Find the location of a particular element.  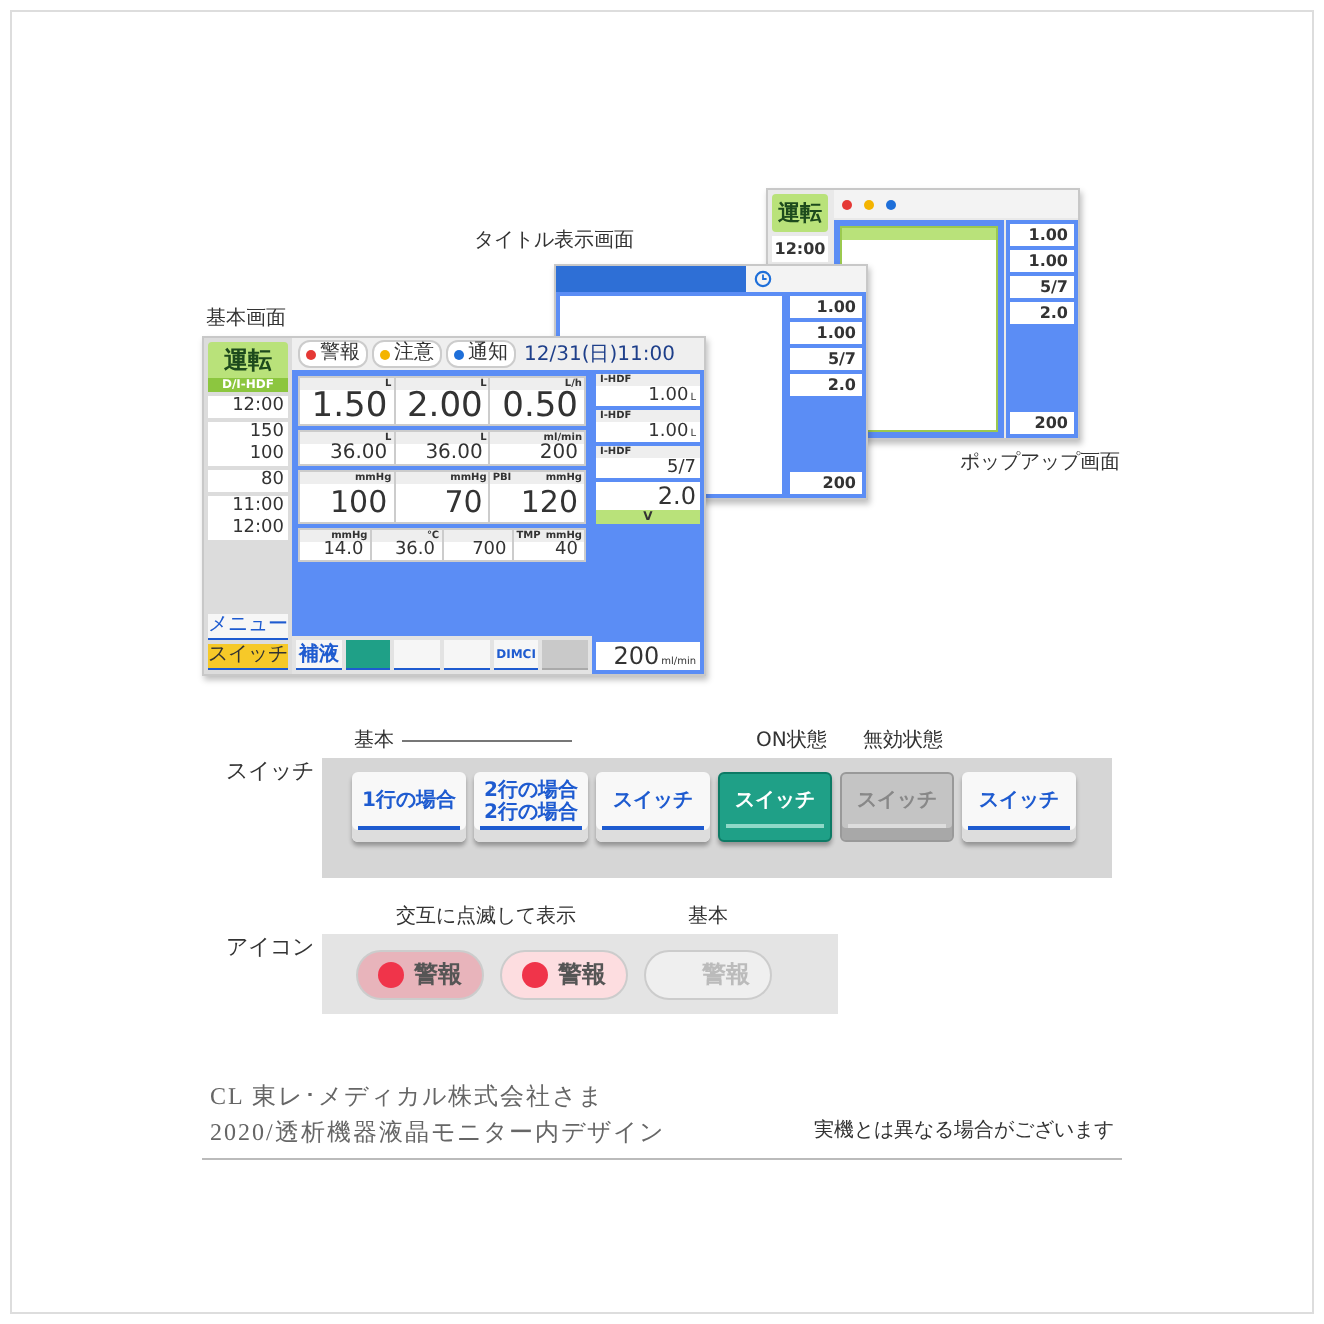

cell-value: 14.0 is located at coordinates (342, 551).